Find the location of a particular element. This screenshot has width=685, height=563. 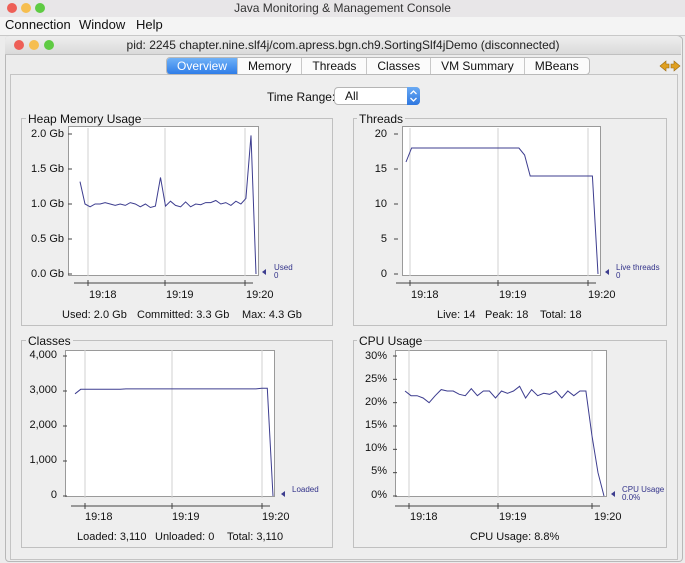

cpu-y-tick: 20% is located at coordinates (375, 402).